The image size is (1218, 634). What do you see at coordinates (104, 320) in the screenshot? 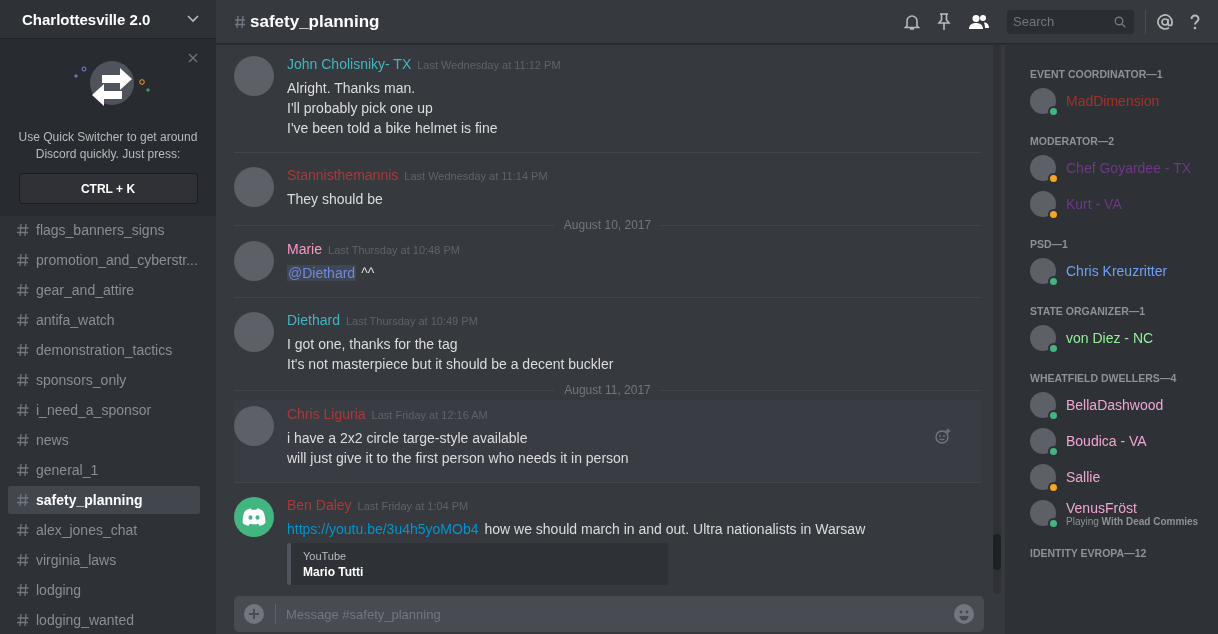
I see `channel-item: antifa_watch` at bounding box center [104, 320].